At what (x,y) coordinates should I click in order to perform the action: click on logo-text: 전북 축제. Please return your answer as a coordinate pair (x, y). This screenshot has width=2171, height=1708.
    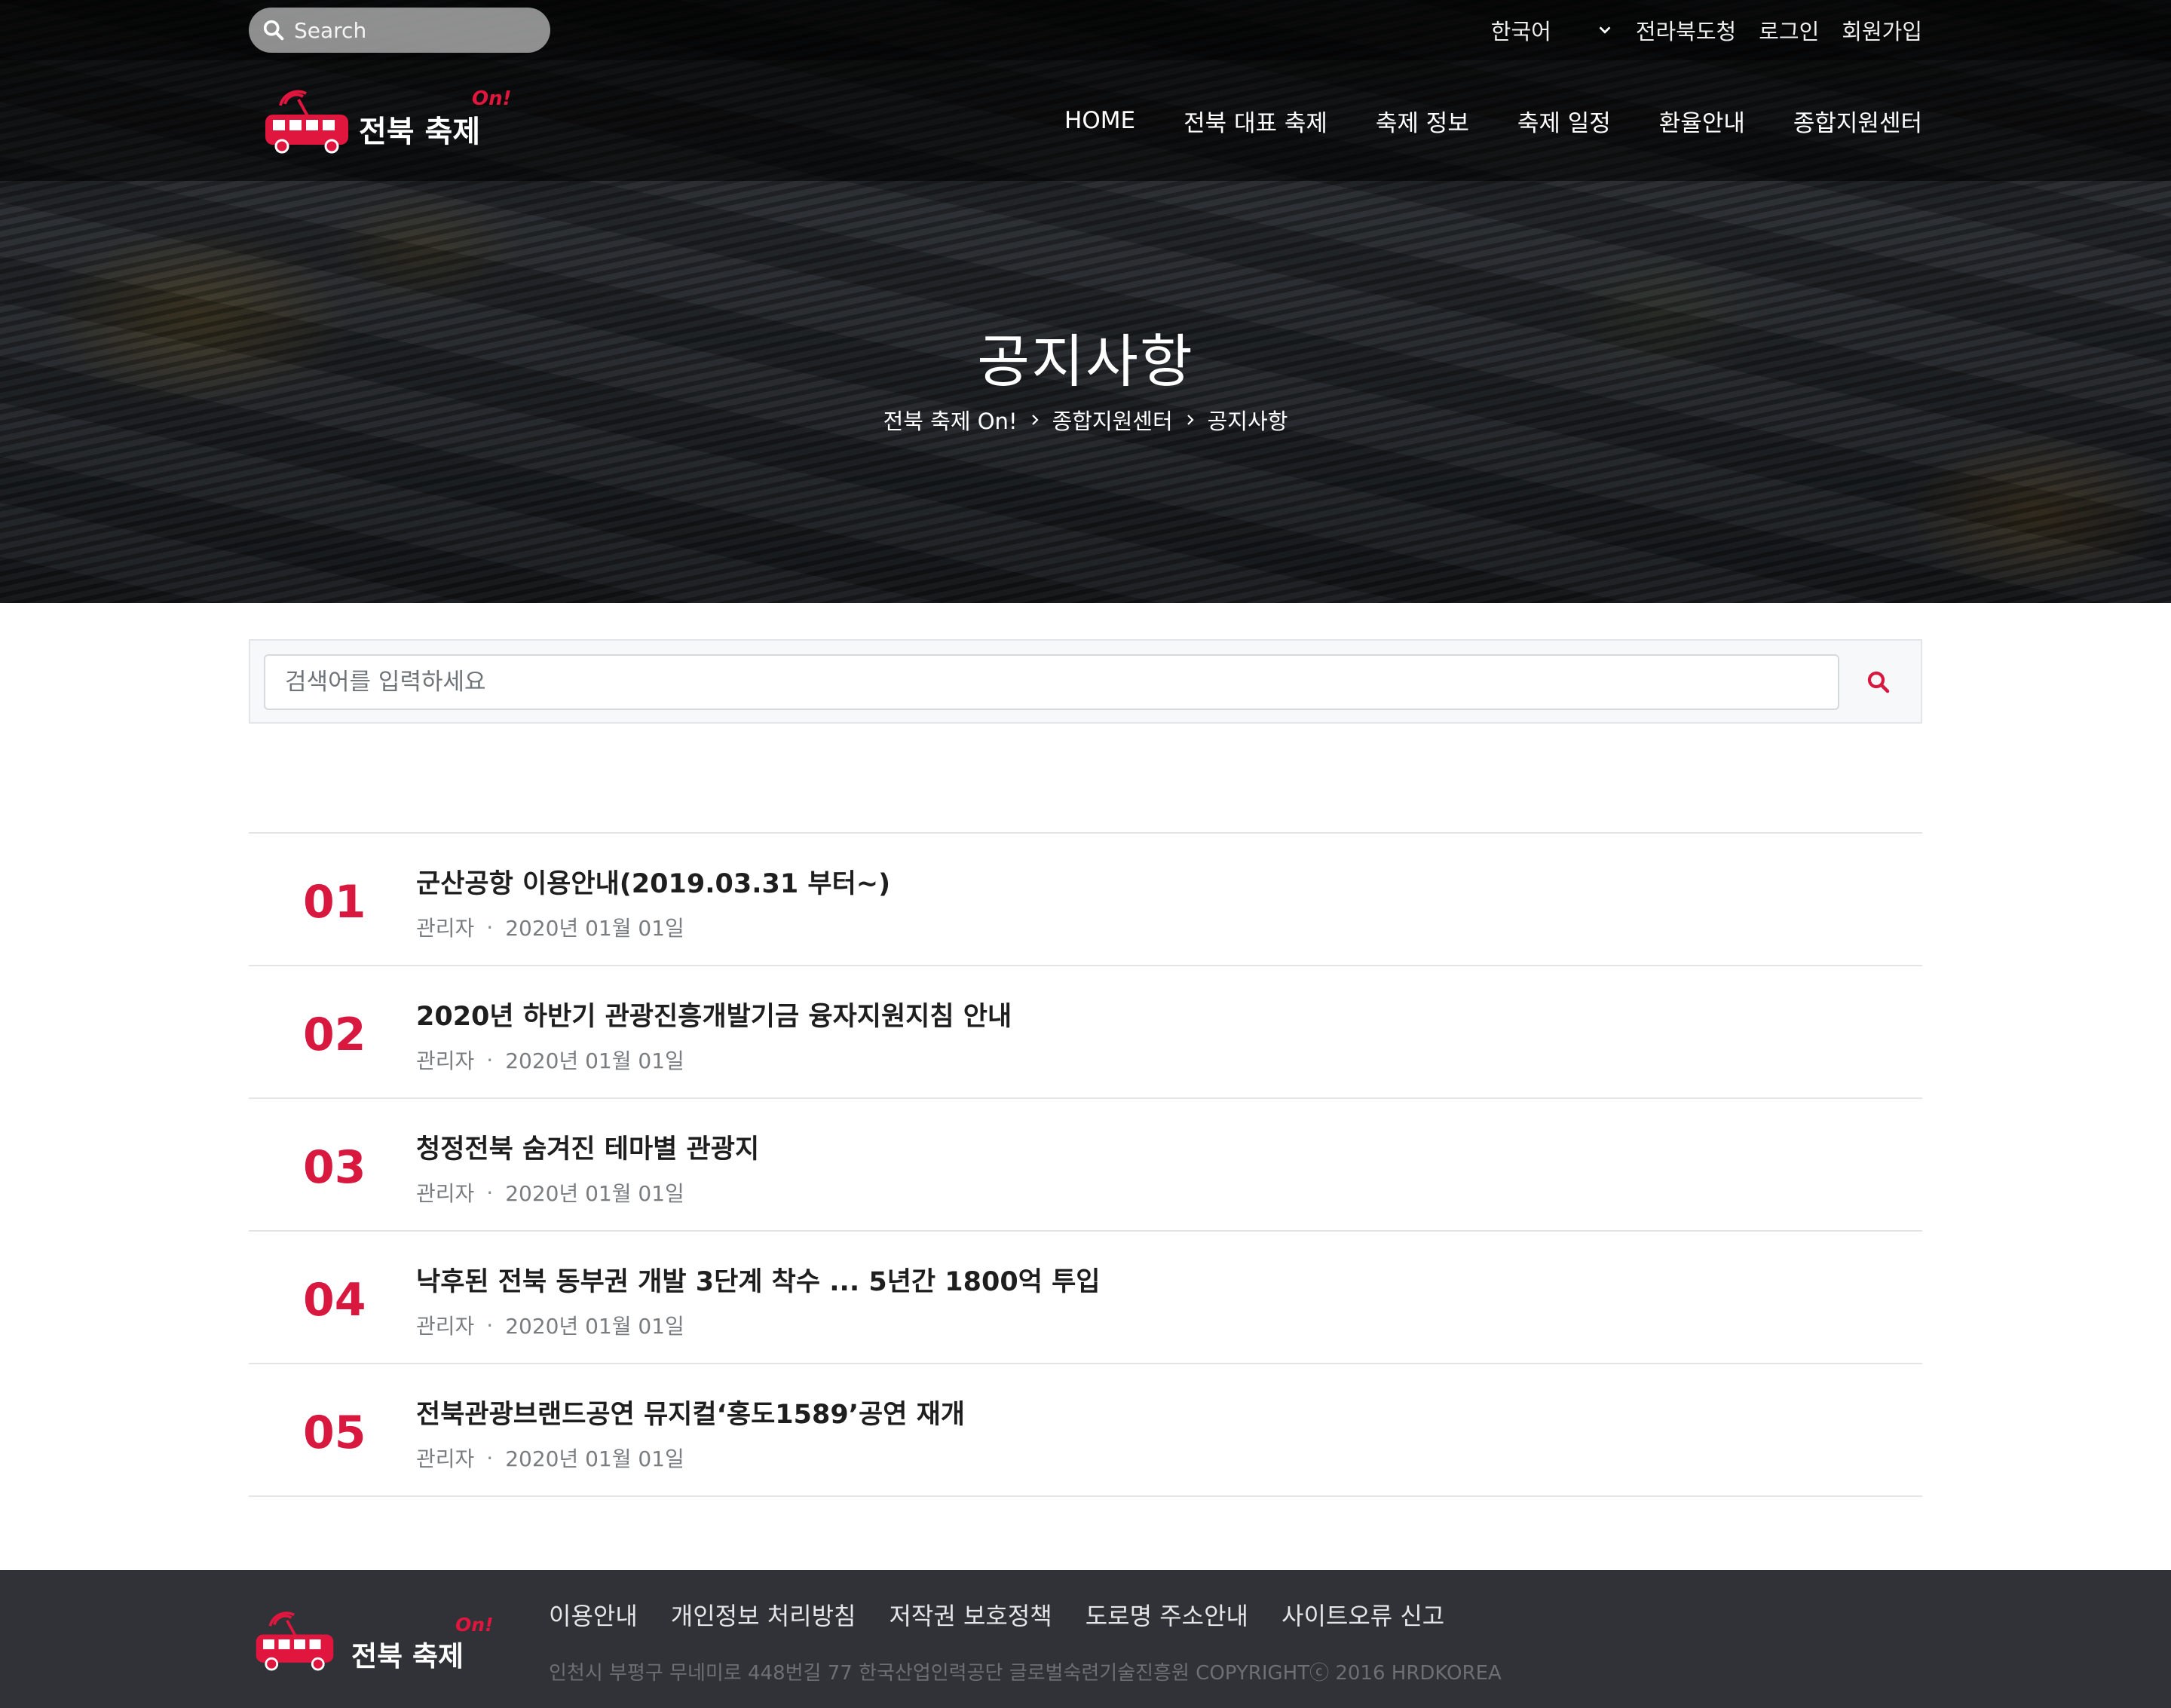
    Looking at the image, I should click on (420, 132).